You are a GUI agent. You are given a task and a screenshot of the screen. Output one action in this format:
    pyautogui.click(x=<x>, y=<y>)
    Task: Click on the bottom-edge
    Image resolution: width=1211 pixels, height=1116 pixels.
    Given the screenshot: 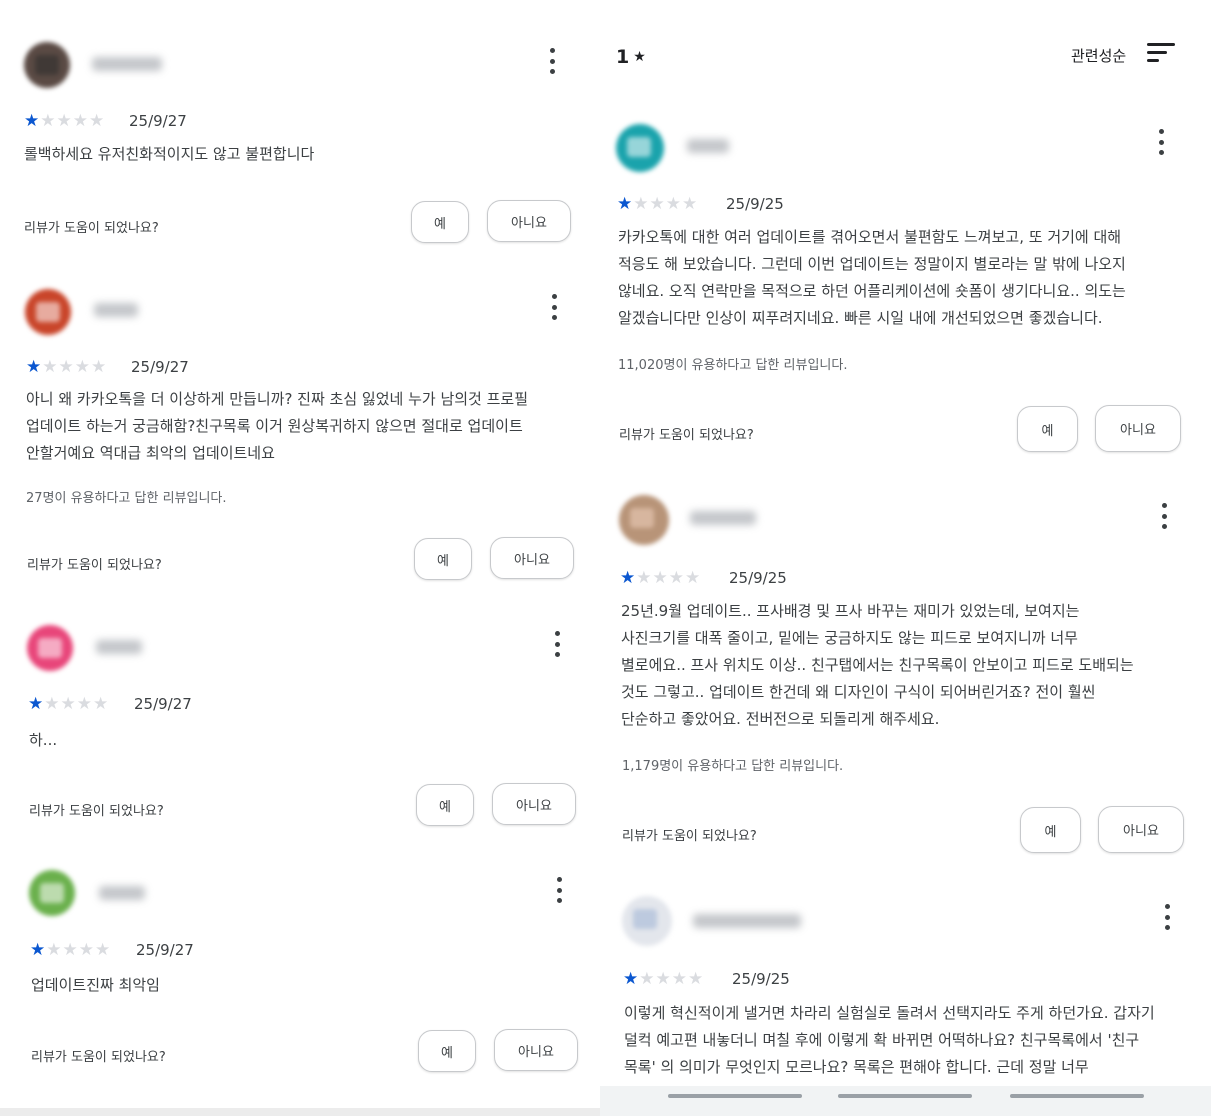 What is the action you would take?
    pyautogui.click(x=300, y=1112)
    